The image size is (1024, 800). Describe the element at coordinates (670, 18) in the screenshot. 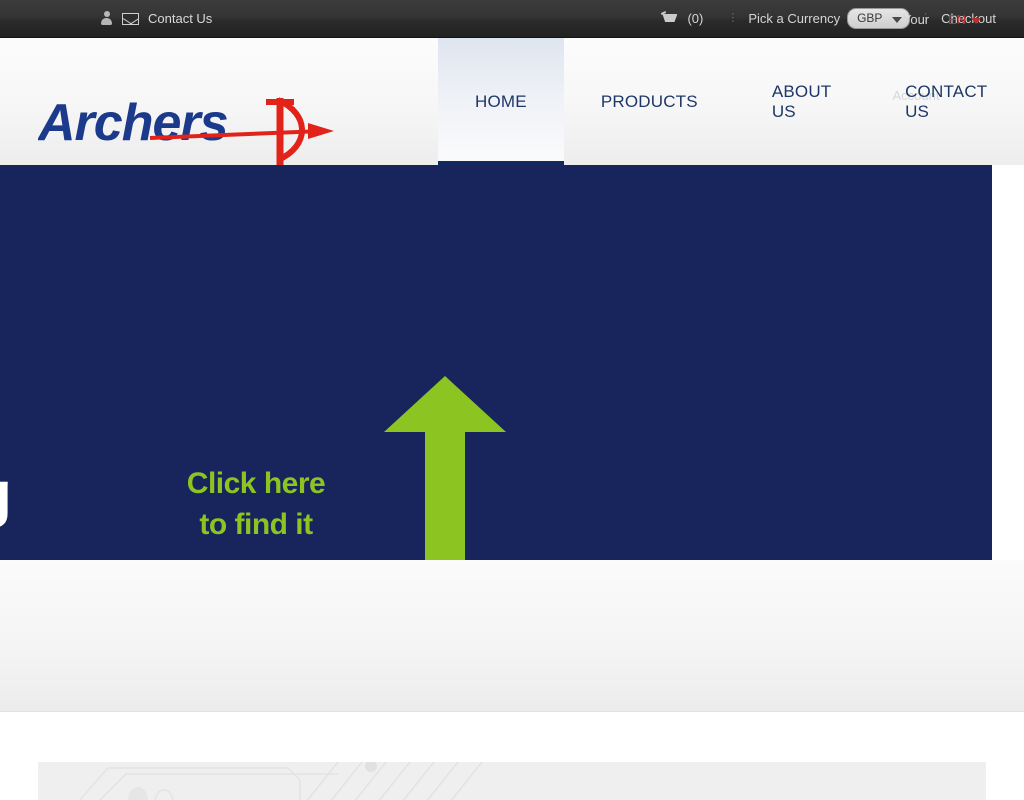

I see `shopping-cart-icon` at that location.